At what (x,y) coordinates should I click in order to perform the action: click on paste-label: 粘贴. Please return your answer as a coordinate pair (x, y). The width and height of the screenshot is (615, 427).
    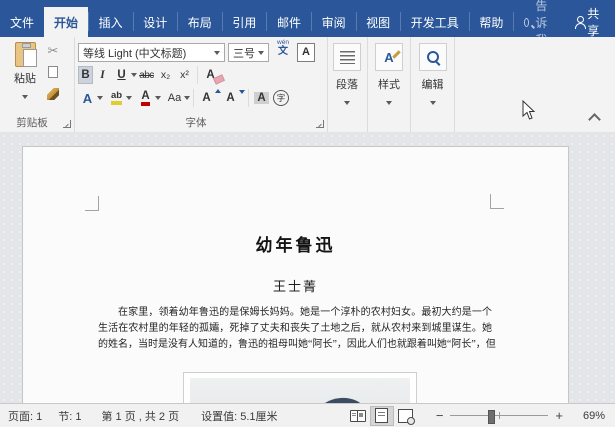
    Looking at the image, I should click on (25, 79).